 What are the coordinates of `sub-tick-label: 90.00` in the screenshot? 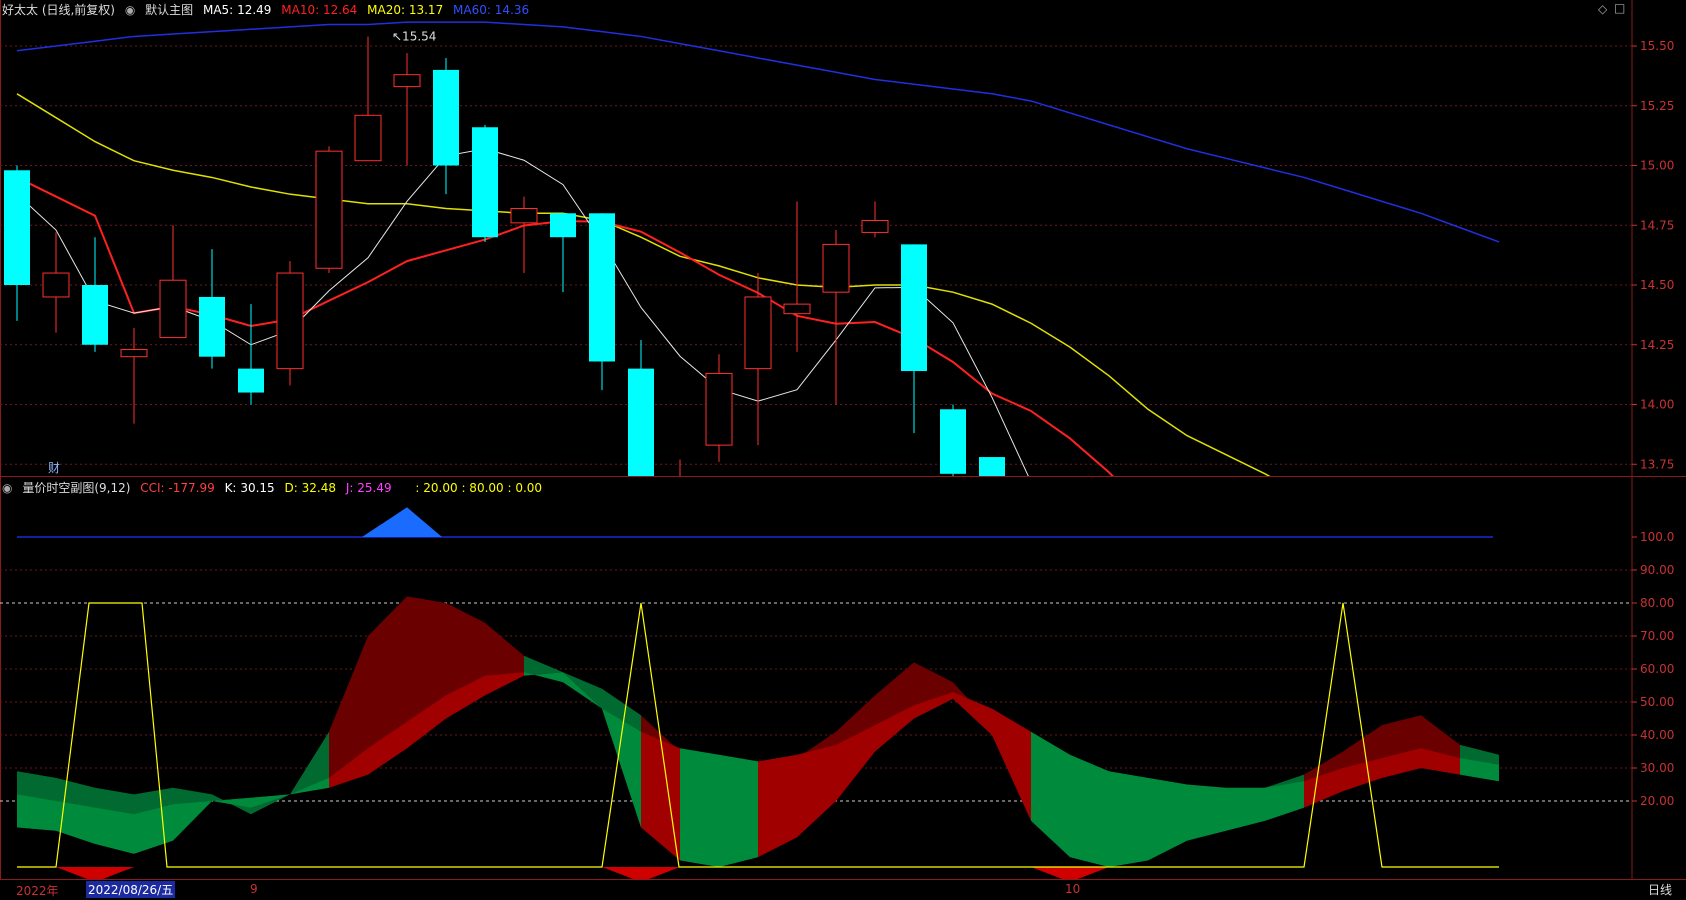 It's located at (1657, 570).